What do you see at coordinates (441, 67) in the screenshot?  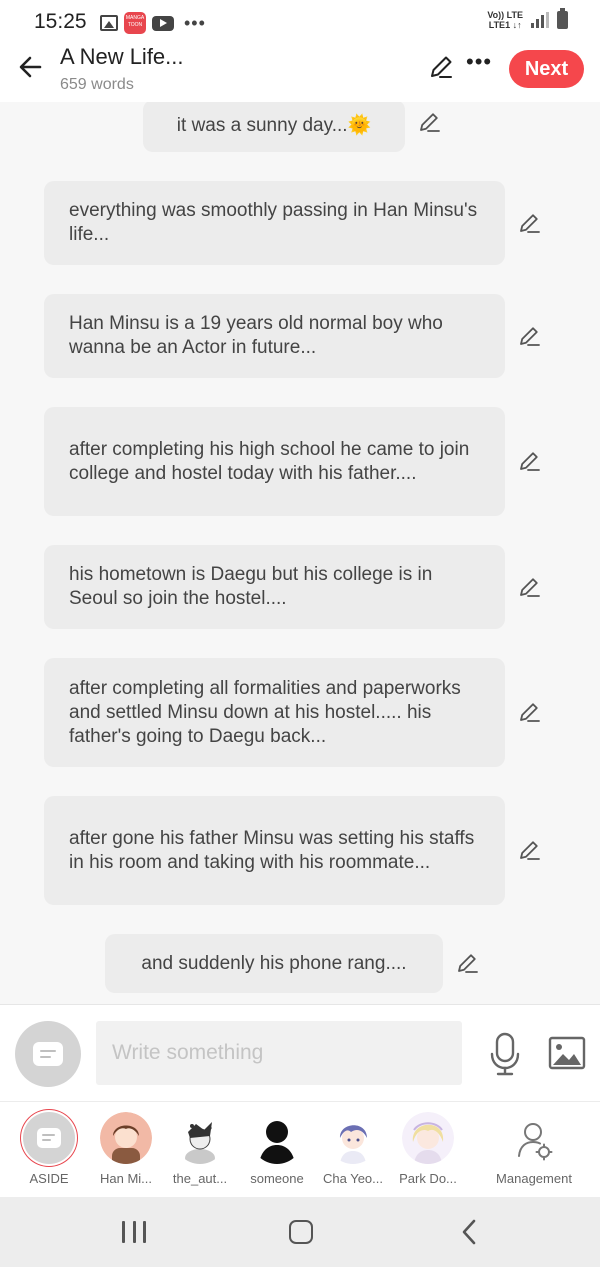 I see `edit-title-icon` at bounding box center [441, 67].